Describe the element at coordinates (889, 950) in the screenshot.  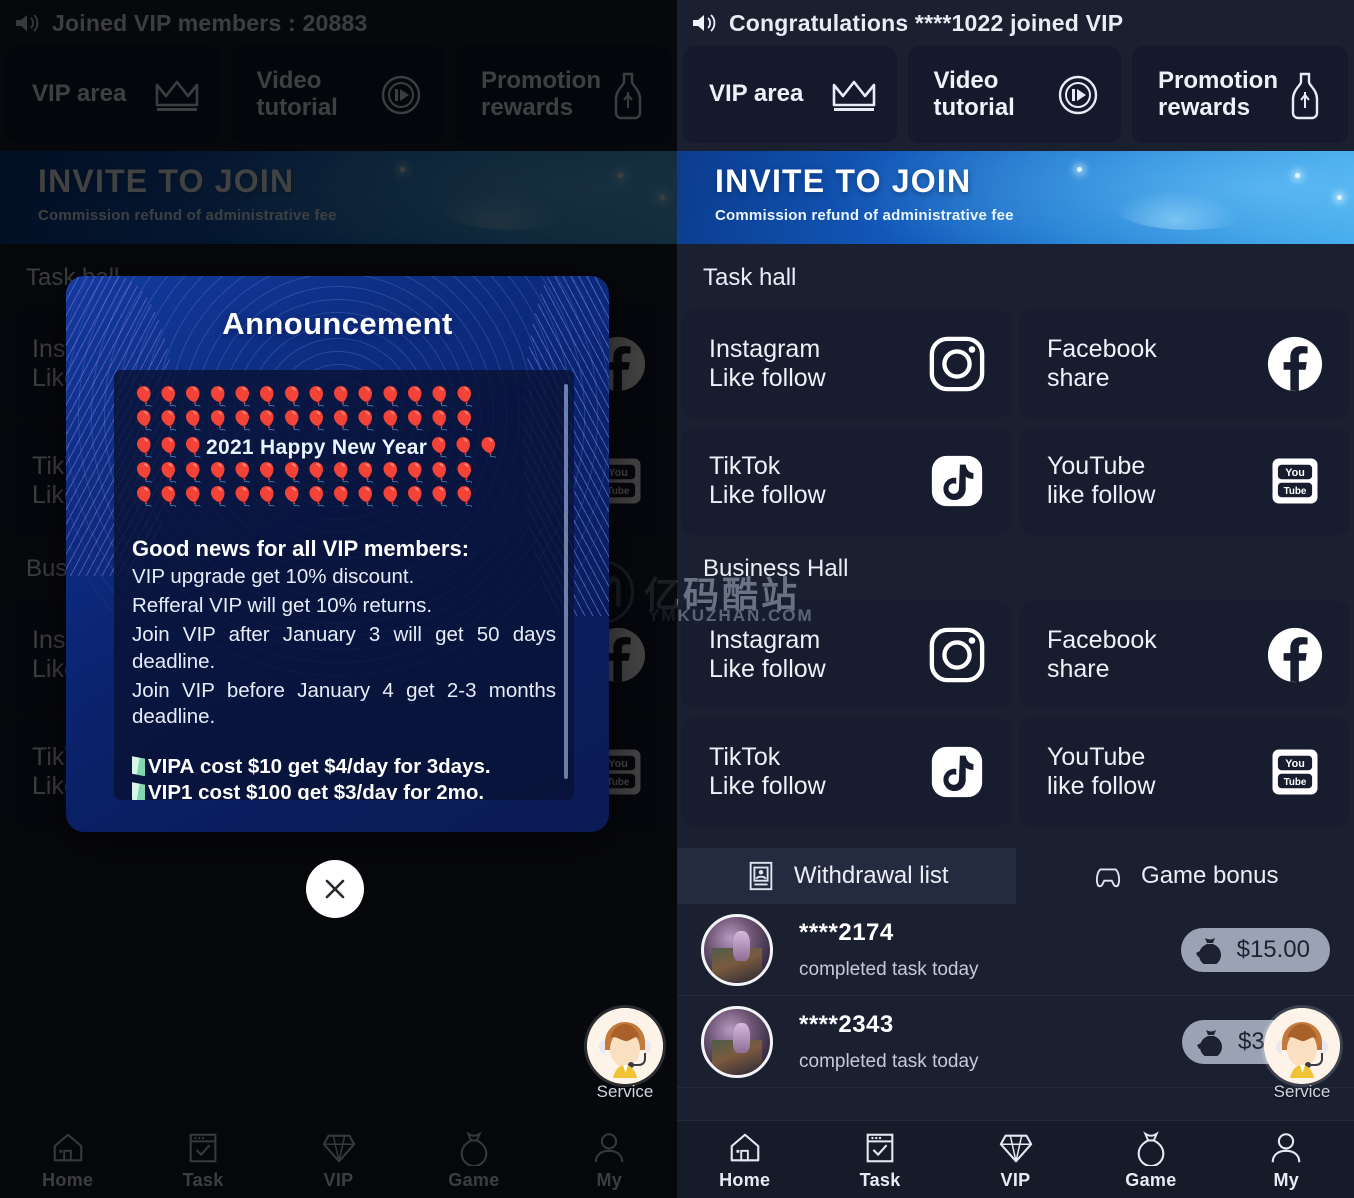
I see `withdrawal-row-texts: ****2174 completed task today` at that location.